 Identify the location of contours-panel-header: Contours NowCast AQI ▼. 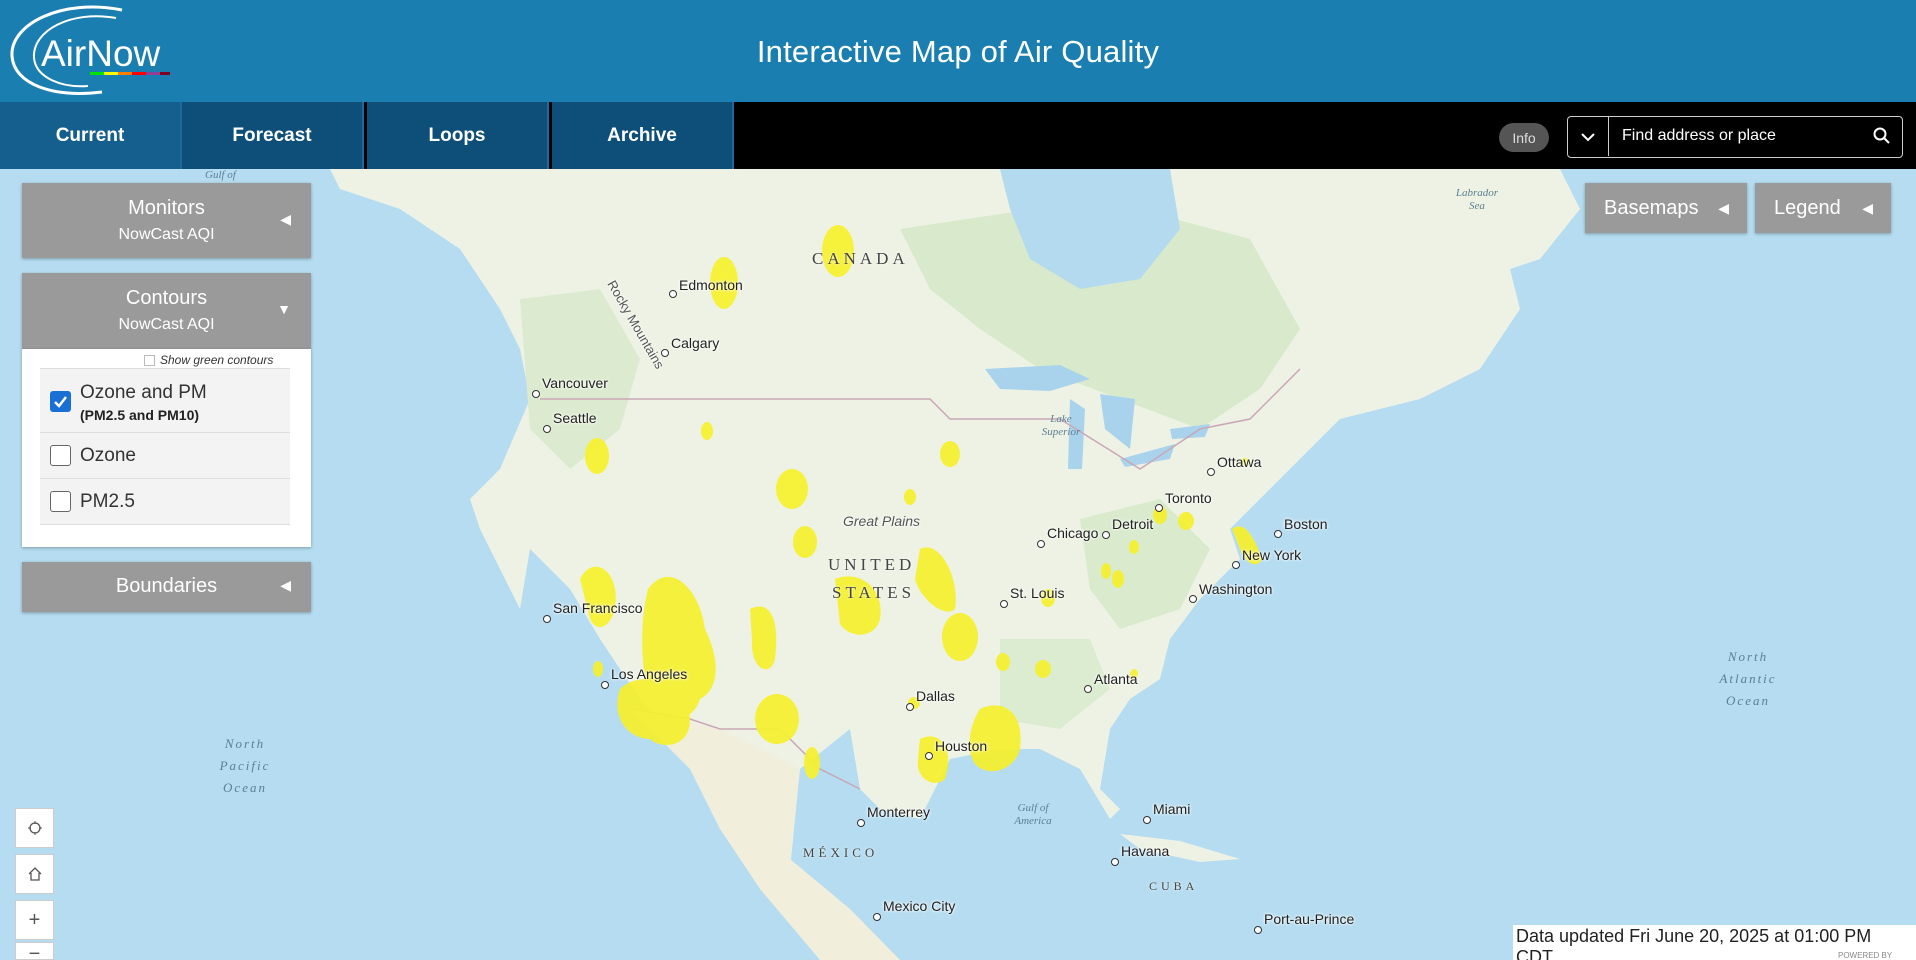
(166, 311).